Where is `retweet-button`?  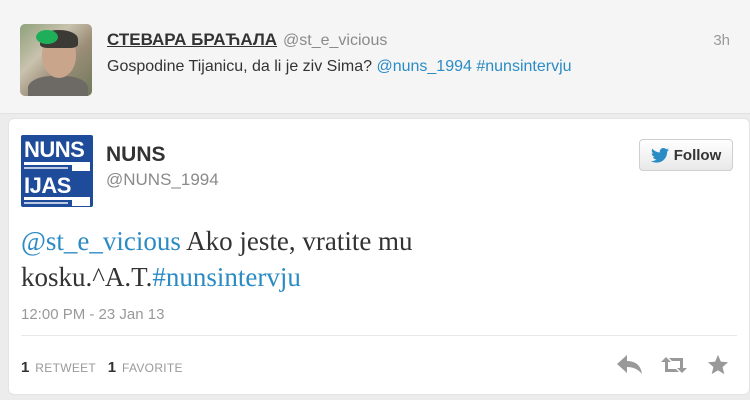
retweet-button is located at coordinates (674, 365).